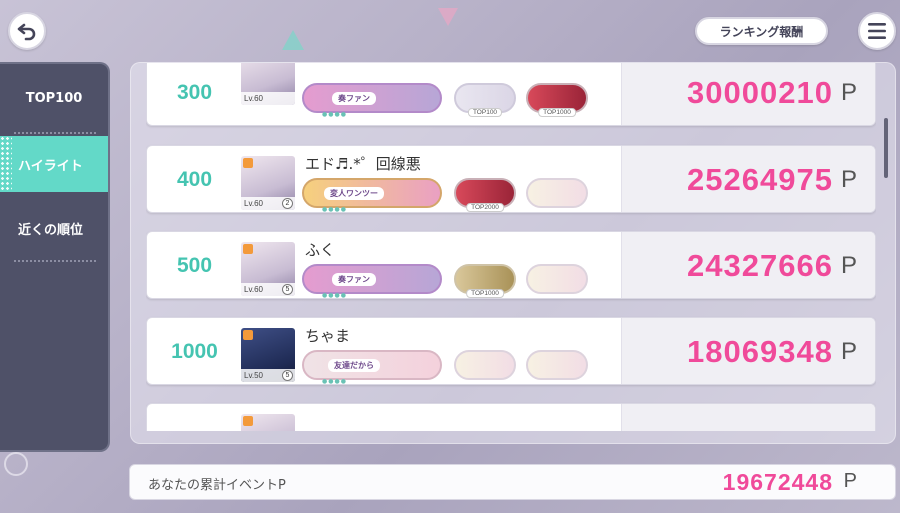  I want to click on sidebar-item-label: TOP100, so click(54, 98).